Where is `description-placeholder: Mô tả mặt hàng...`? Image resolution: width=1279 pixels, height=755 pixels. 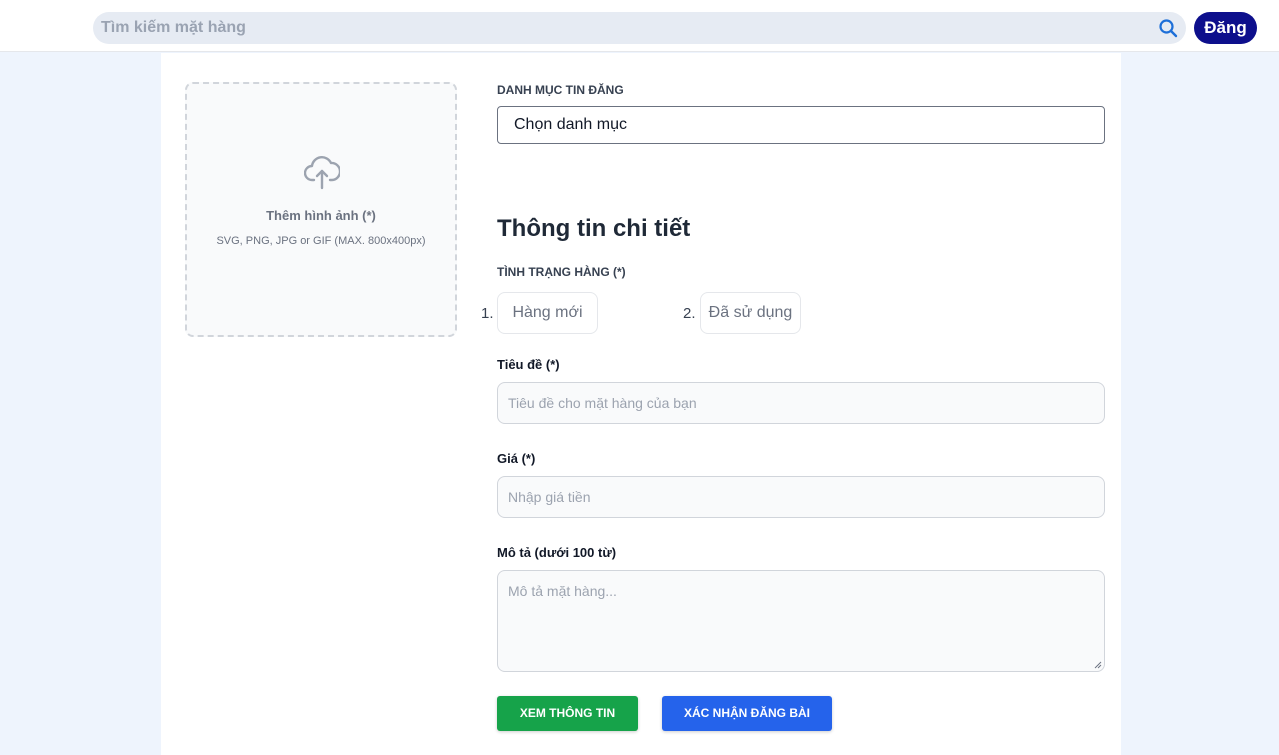
description-placeholder: Mô tả mặt hàng... is located at coordinates (562, 591).